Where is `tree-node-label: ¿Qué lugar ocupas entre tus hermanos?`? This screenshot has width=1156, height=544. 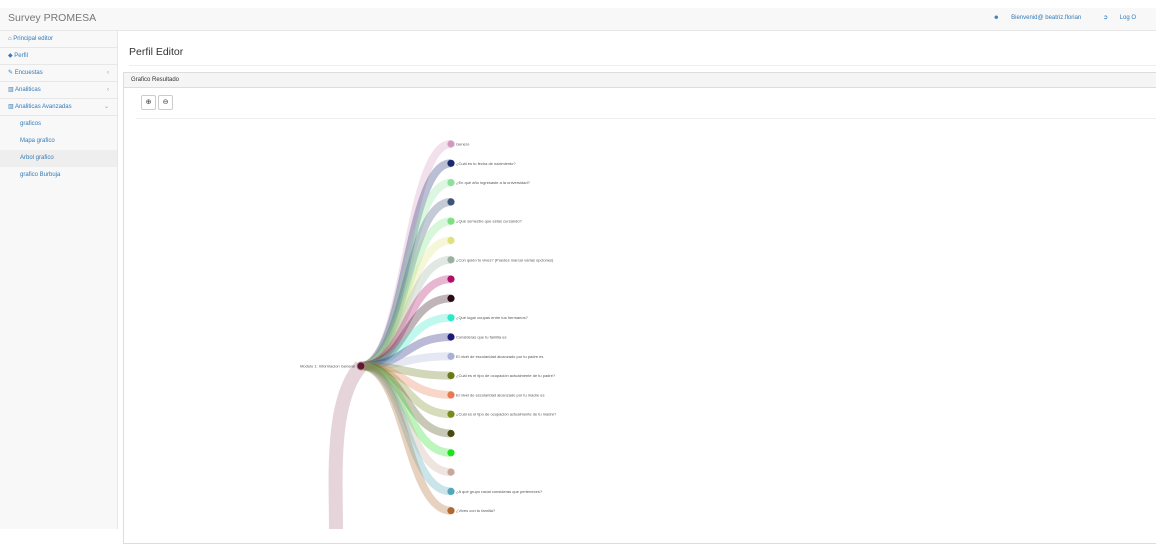
tree-node-label: ¿Qué lugar ocupas entre tus hermanos? is located at coordinates (492, 317).